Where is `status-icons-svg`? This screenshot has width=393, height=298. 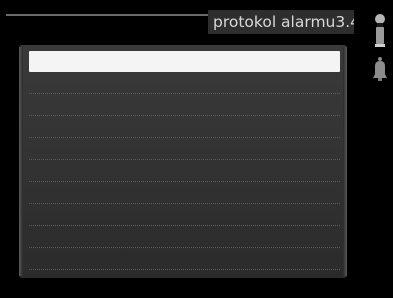 status-icons-svg is located at coordinates (380, 47).